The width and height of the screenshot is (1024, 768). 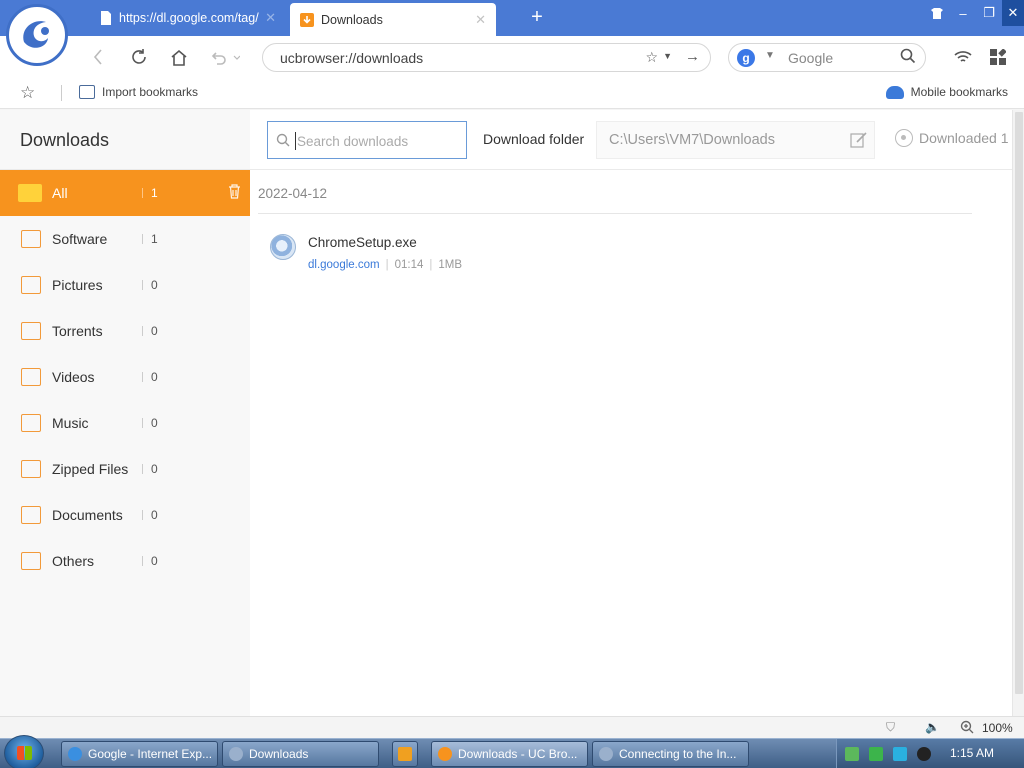 I want to click on music-note-icon, so click(x=31, y=423).